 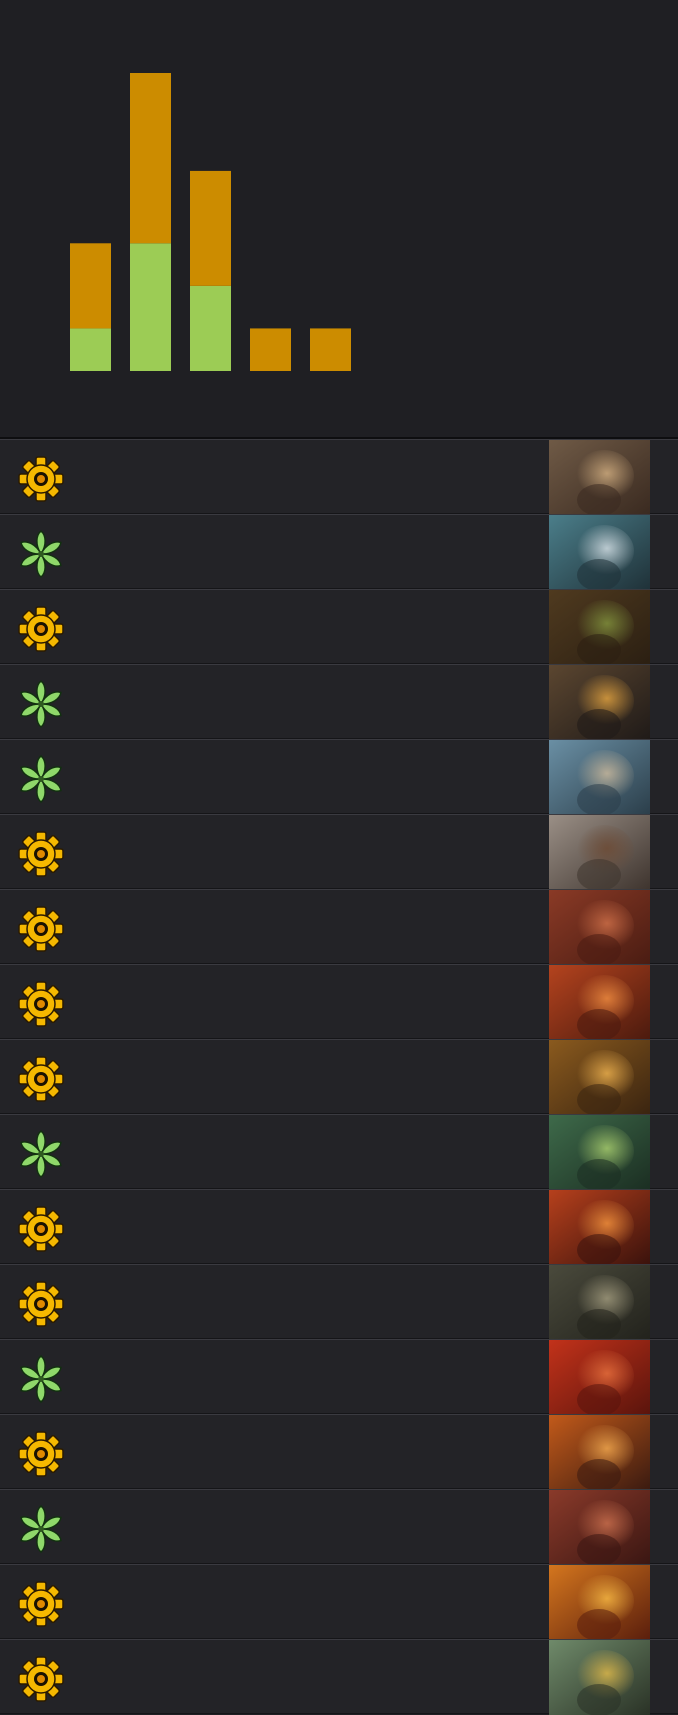 I want to click on deck-curve-svg, so click(x=210, y=222).